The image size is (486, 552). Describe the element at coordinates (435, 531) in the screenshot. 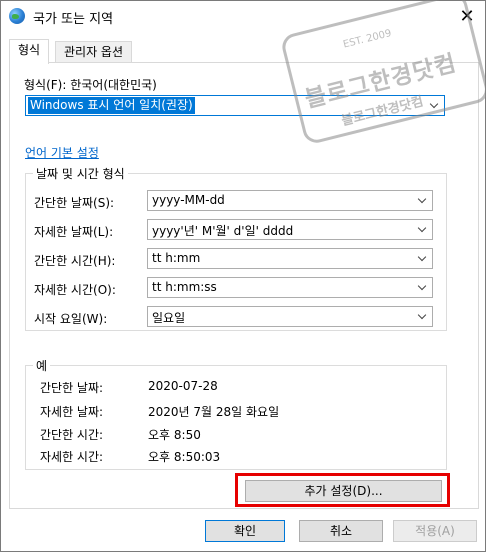

I see `apply-button: 적용(A)` at that location.